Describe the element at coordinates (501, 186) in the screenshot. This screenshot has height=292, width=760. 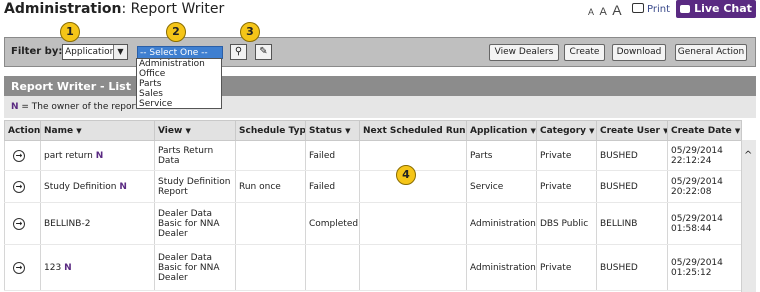
I see `application-cell: Service` at that location.